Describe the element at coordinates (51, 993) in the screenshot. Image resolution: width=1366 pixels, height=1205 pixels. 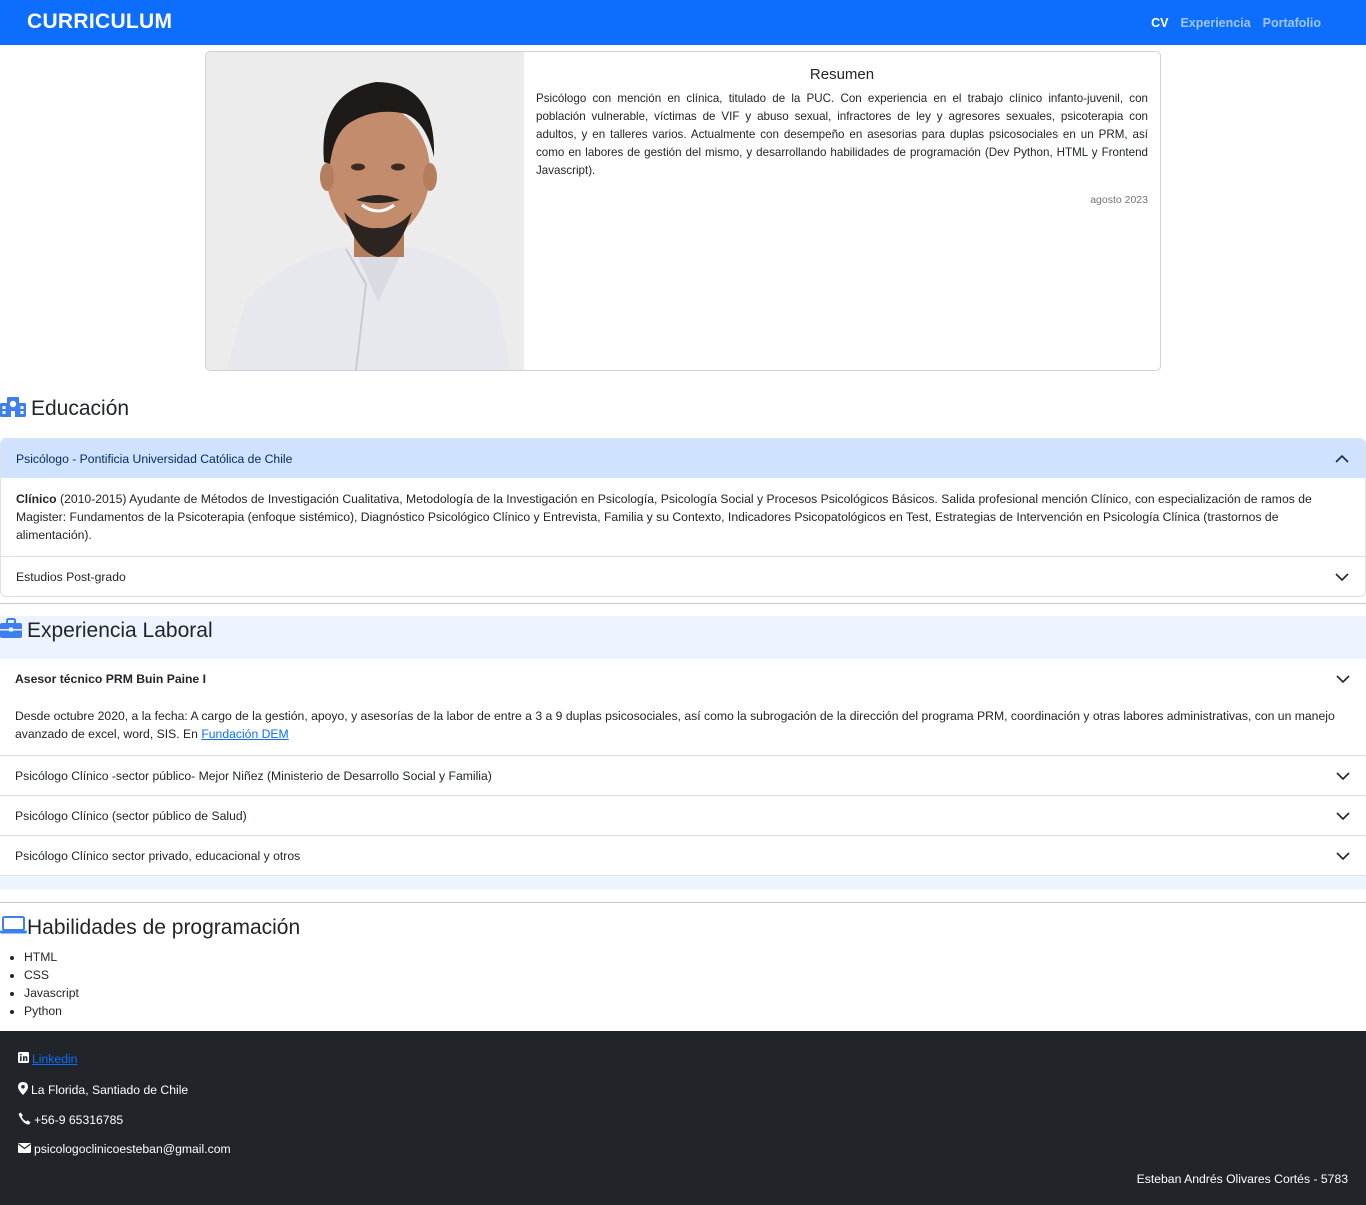
I see `skill-item: Javascript` at that location.